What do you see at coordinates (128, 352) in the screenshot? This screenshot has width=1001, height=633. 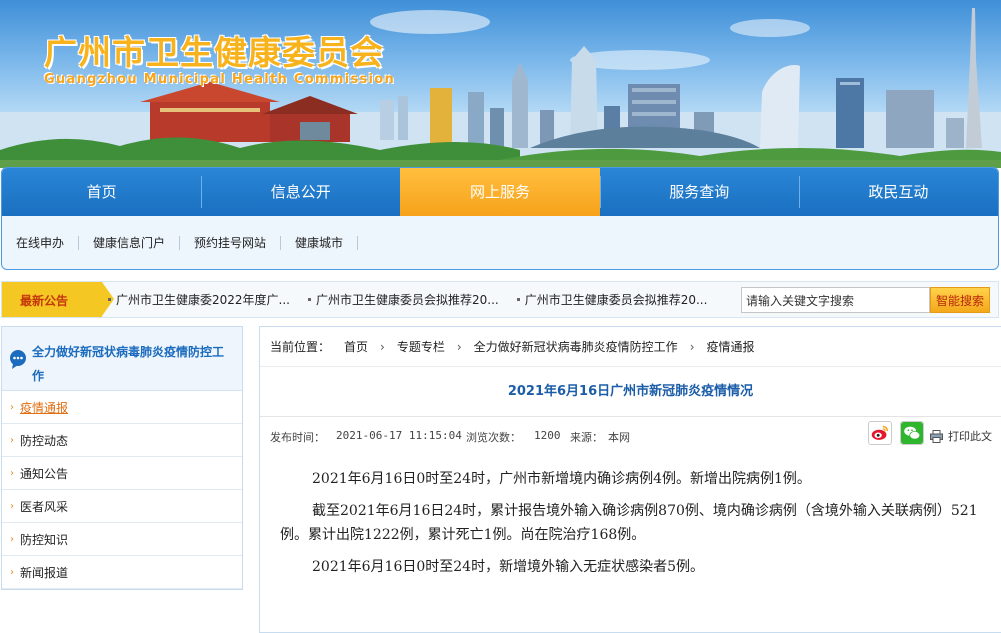 I see `sidebar-title: 全力做好新冠状病毒肺炎疫情防控工` at bounding box center [128, 352].